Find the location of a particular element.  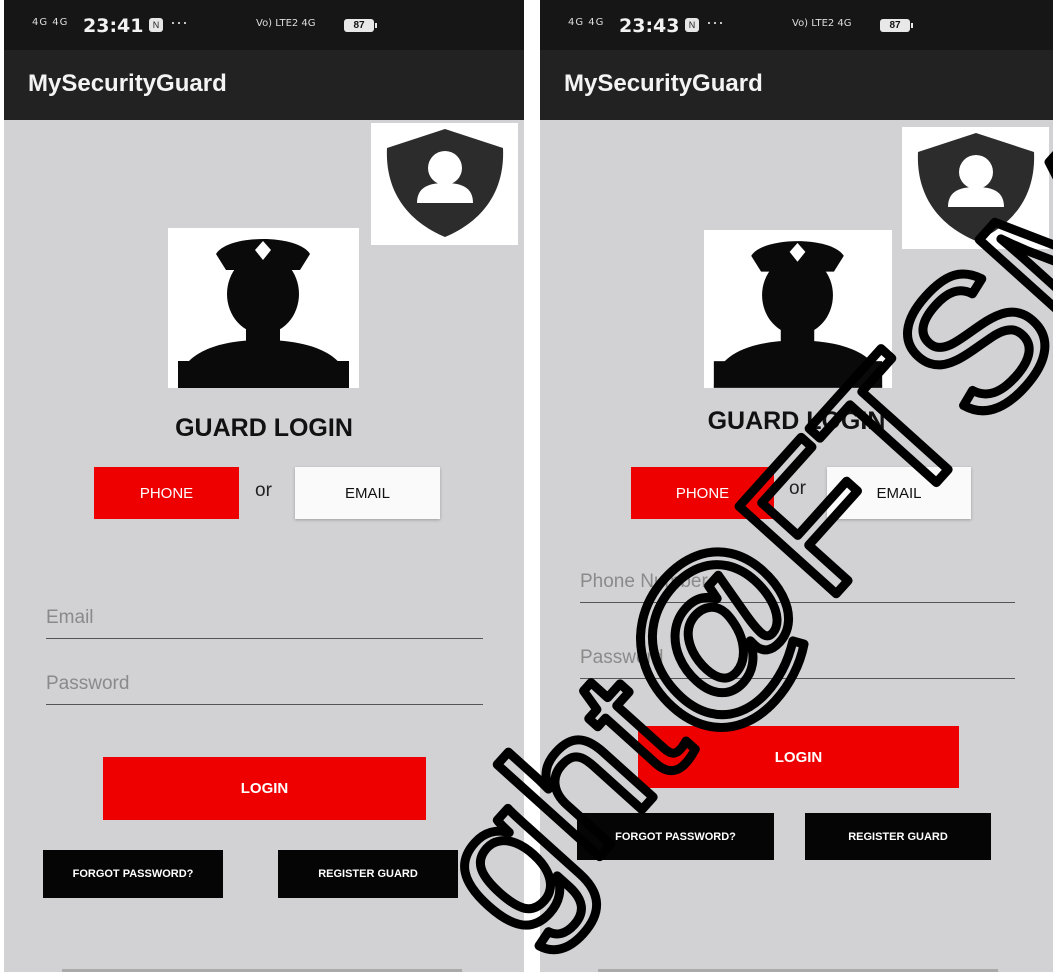

phone-number-field is located at coordinates (797, 582).